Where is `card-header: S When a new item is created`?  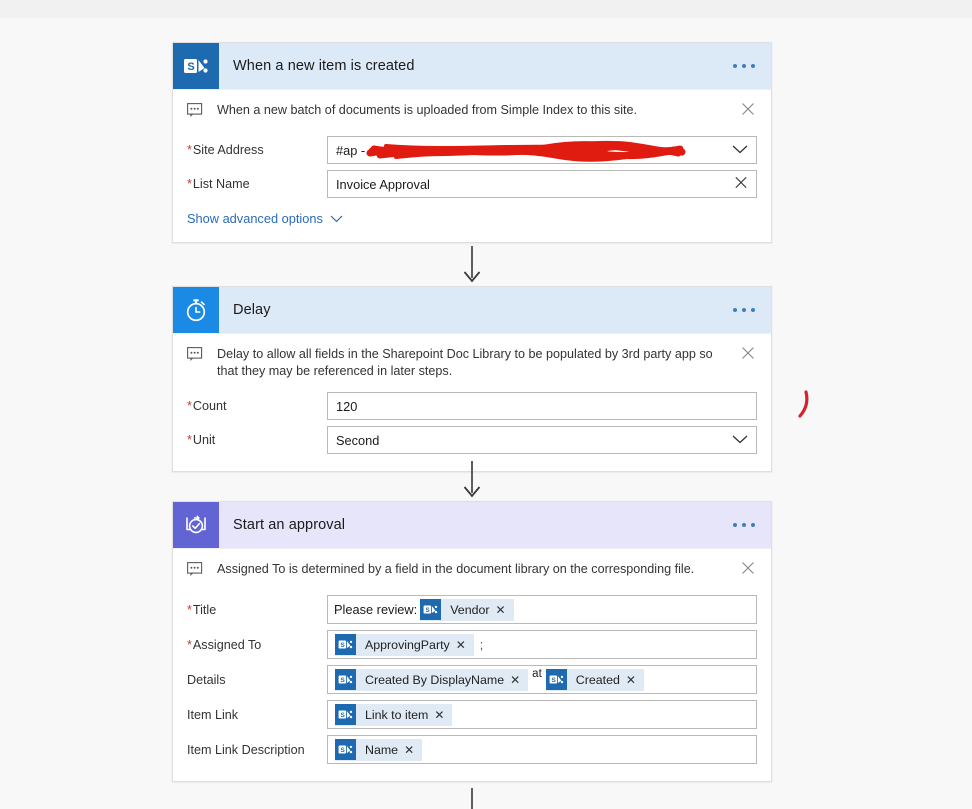
card-header: S When a new item is created is located at coordinates (472, 66).